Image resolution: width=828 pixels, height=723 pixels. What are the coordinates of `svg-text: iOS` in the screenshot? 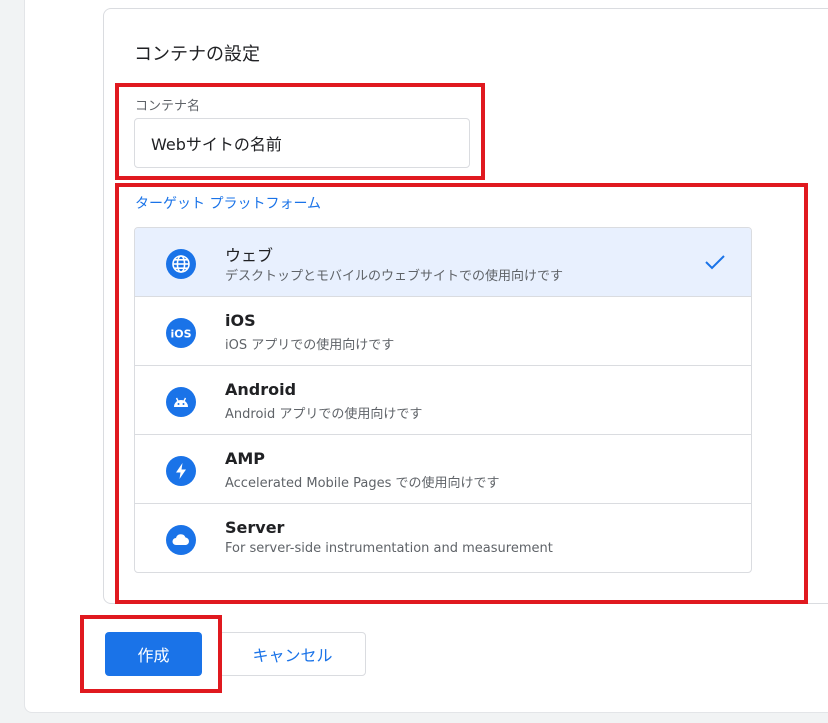 It's located at (180, 334).